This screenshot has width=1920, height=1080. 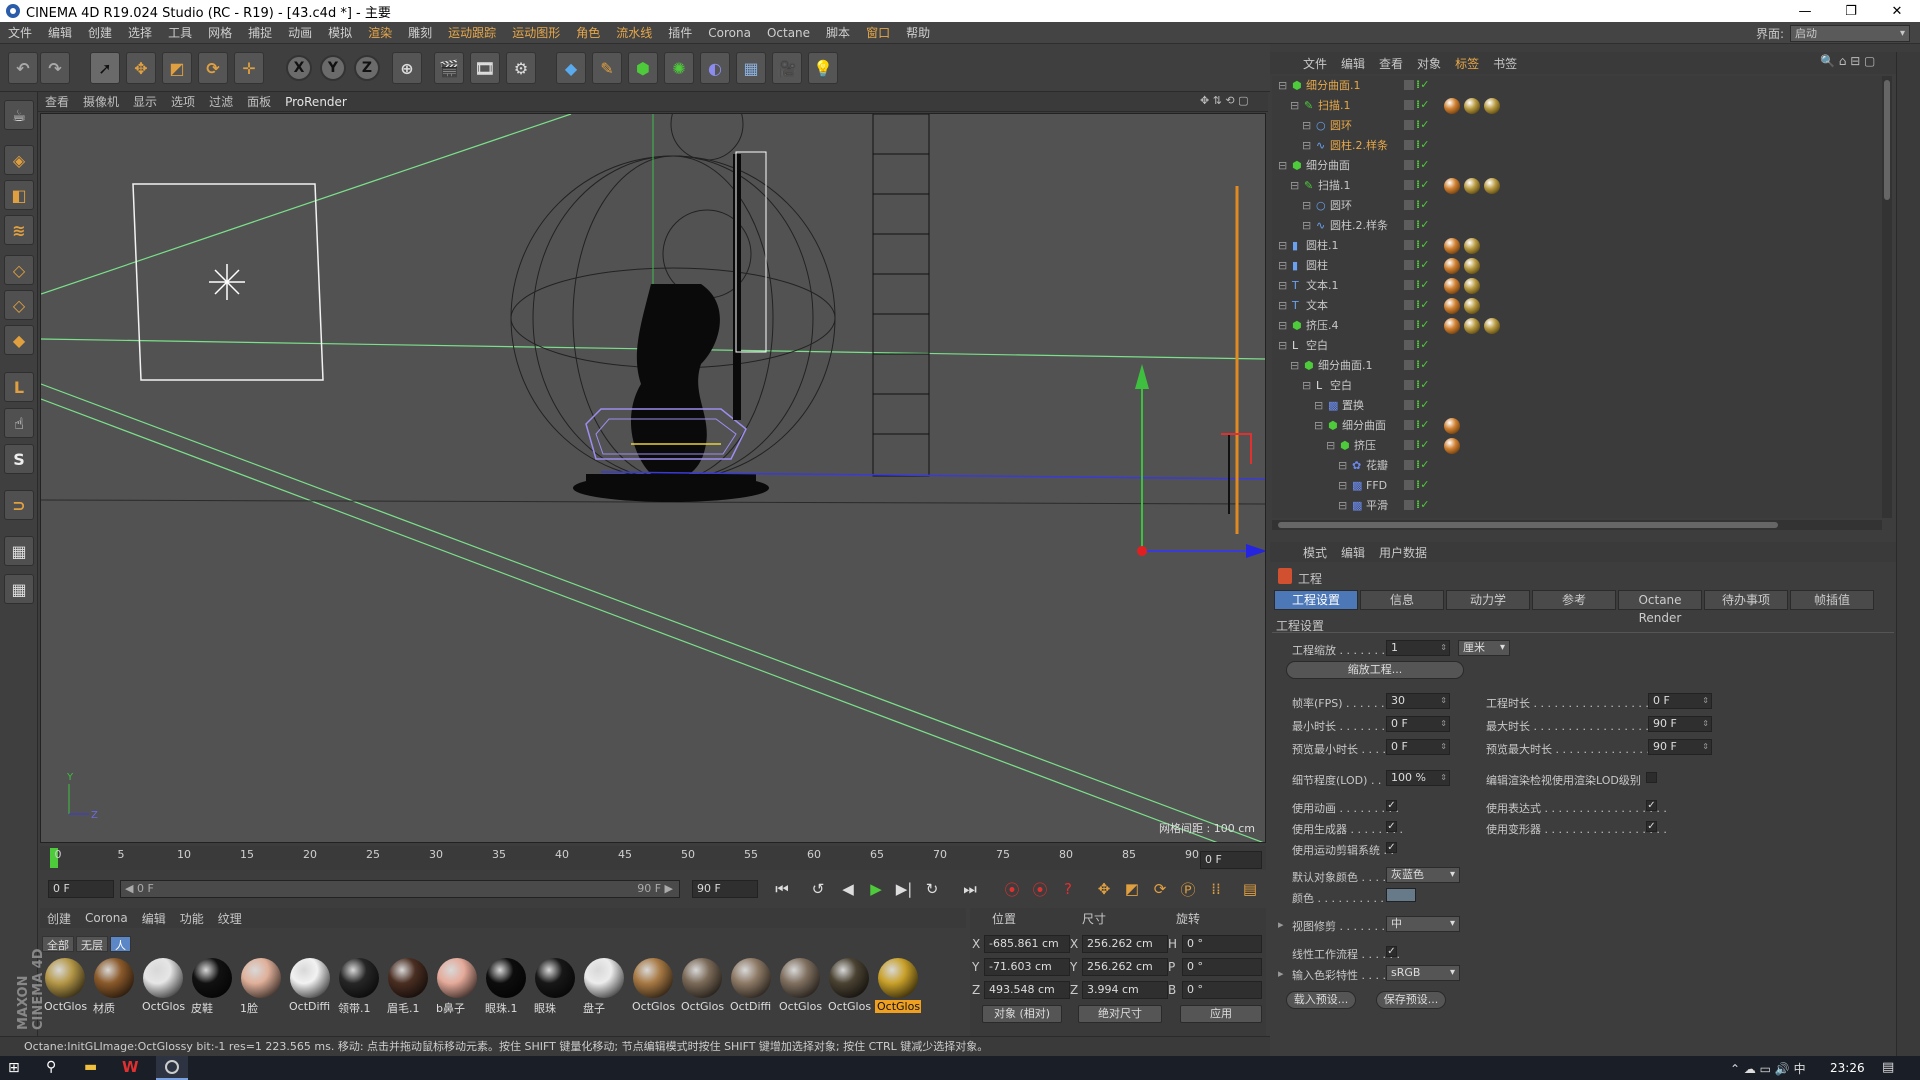 I want to click on tab-dynamics: 动力学, so click(x=1488, y=600).